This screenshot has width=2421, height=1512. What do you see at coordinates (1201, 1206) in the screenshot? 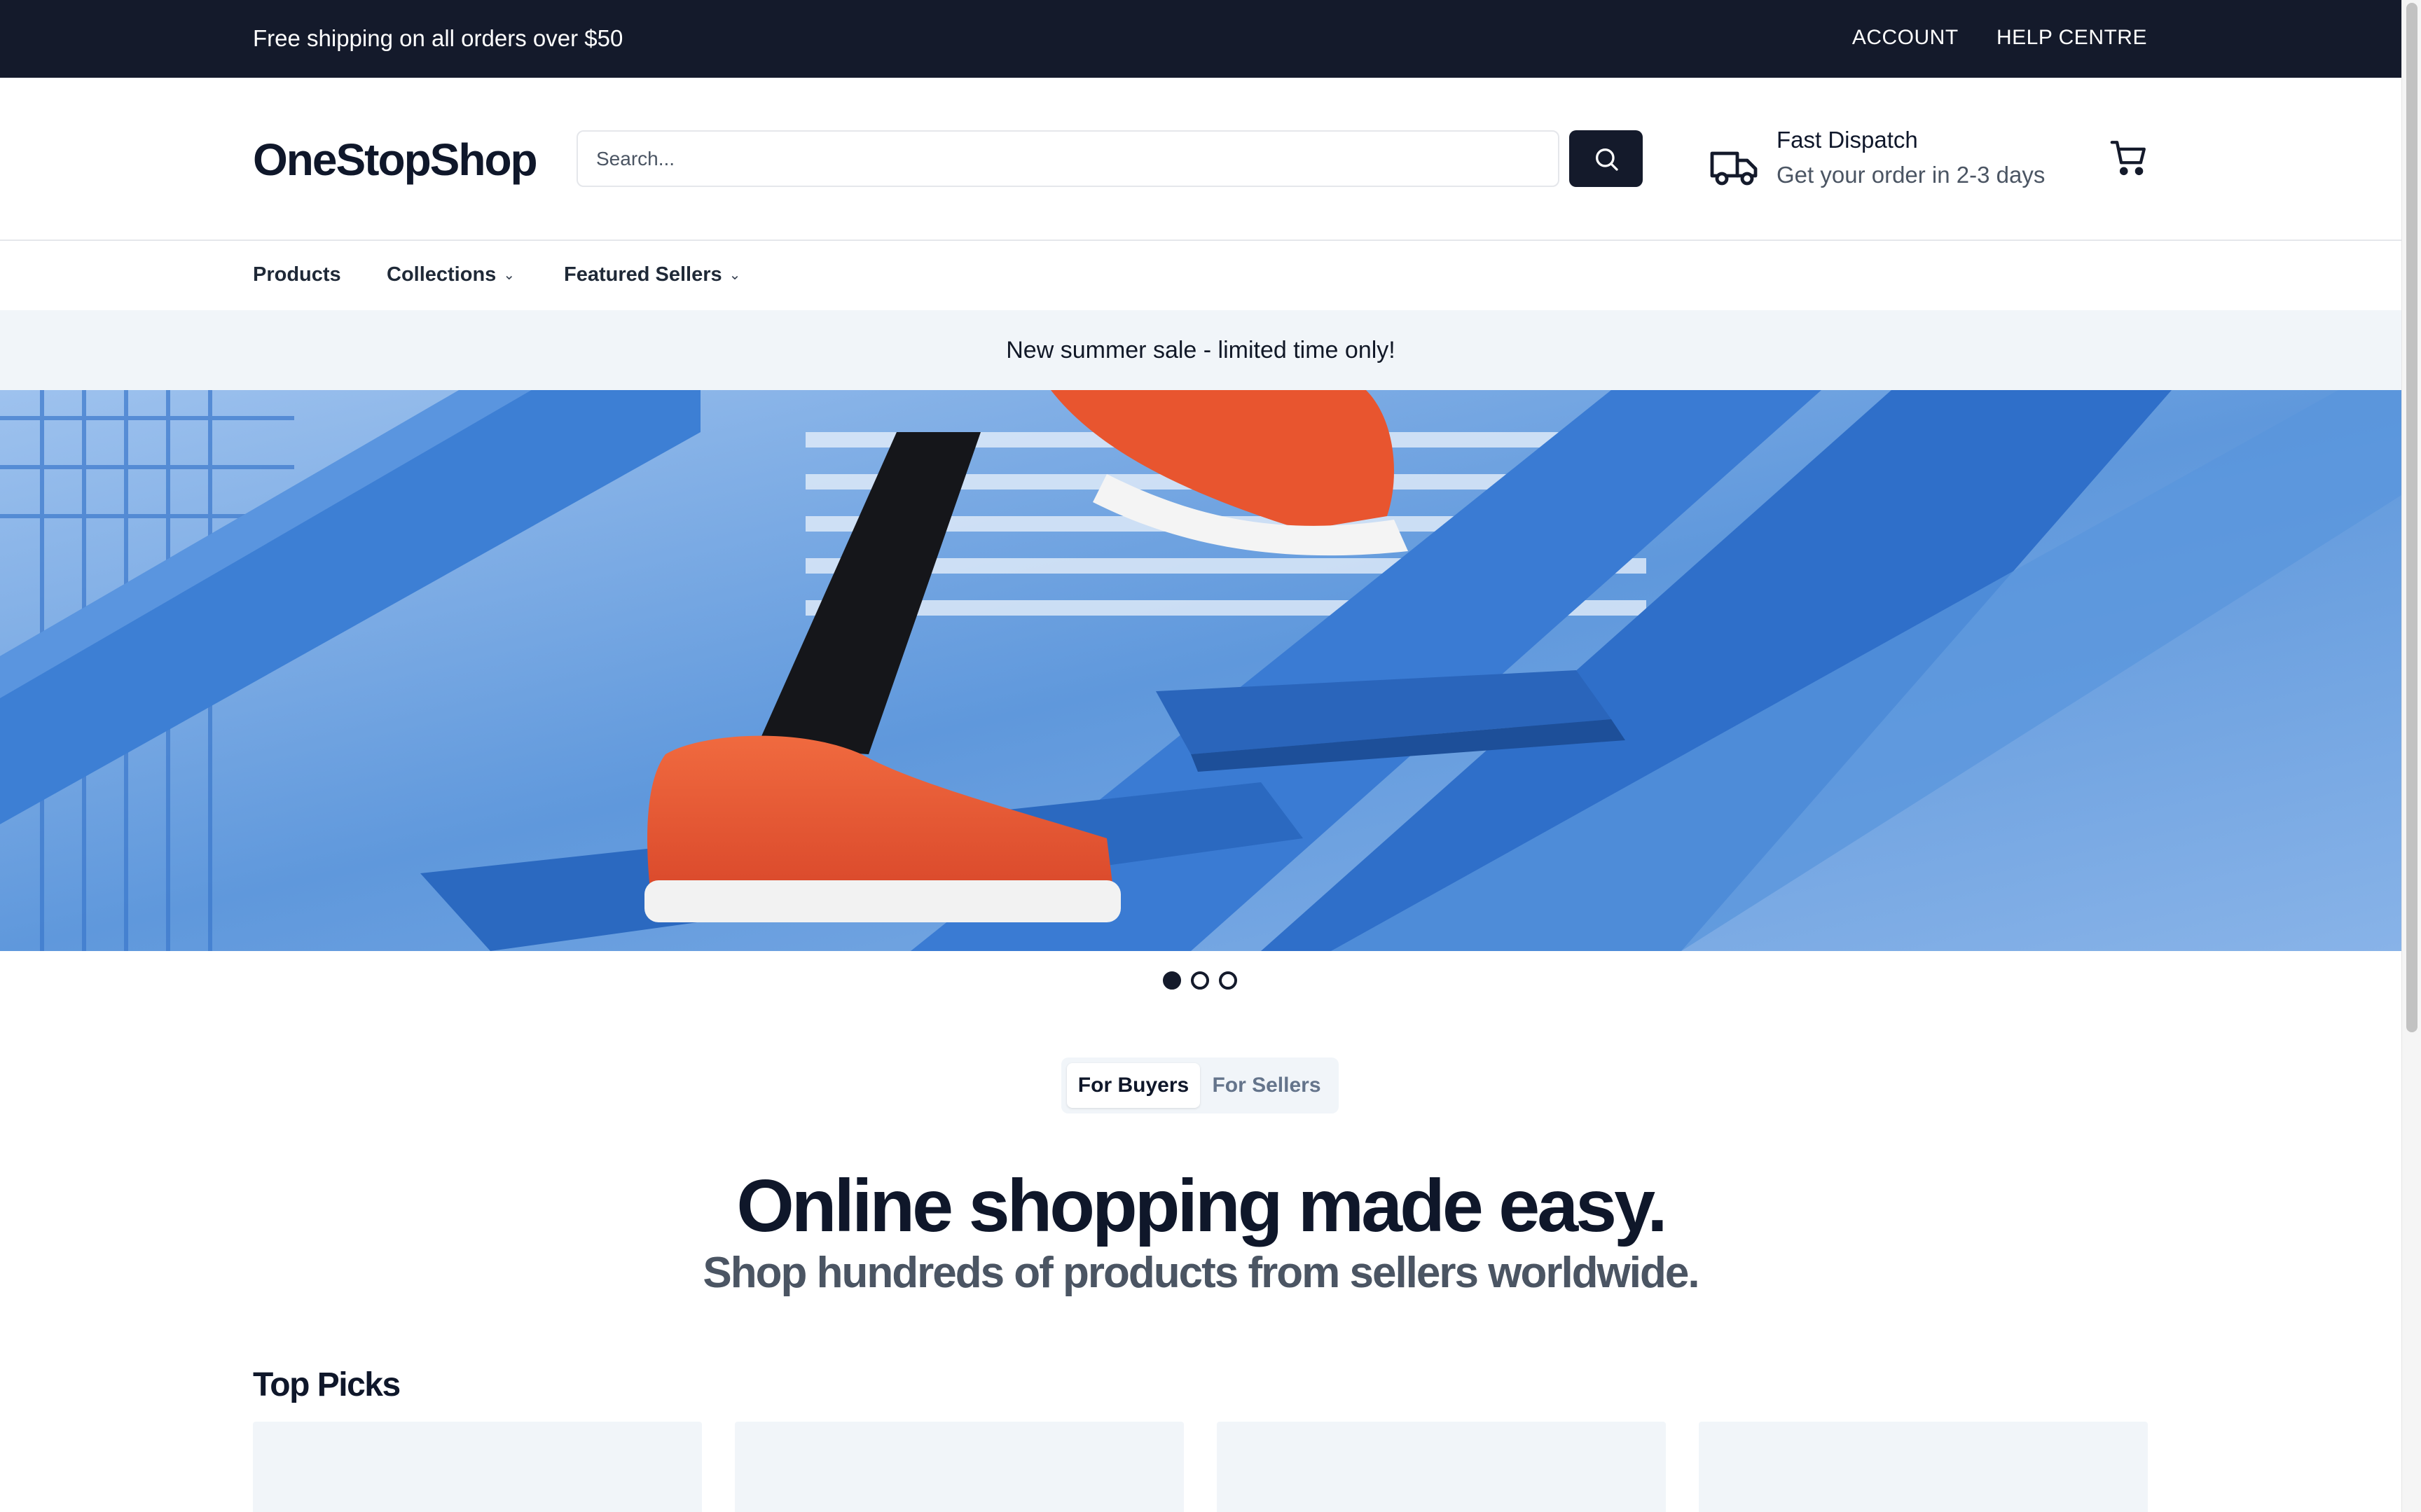
I see `hero-headline: Online shopping made easy.` at bounding box center [1201, 1206].